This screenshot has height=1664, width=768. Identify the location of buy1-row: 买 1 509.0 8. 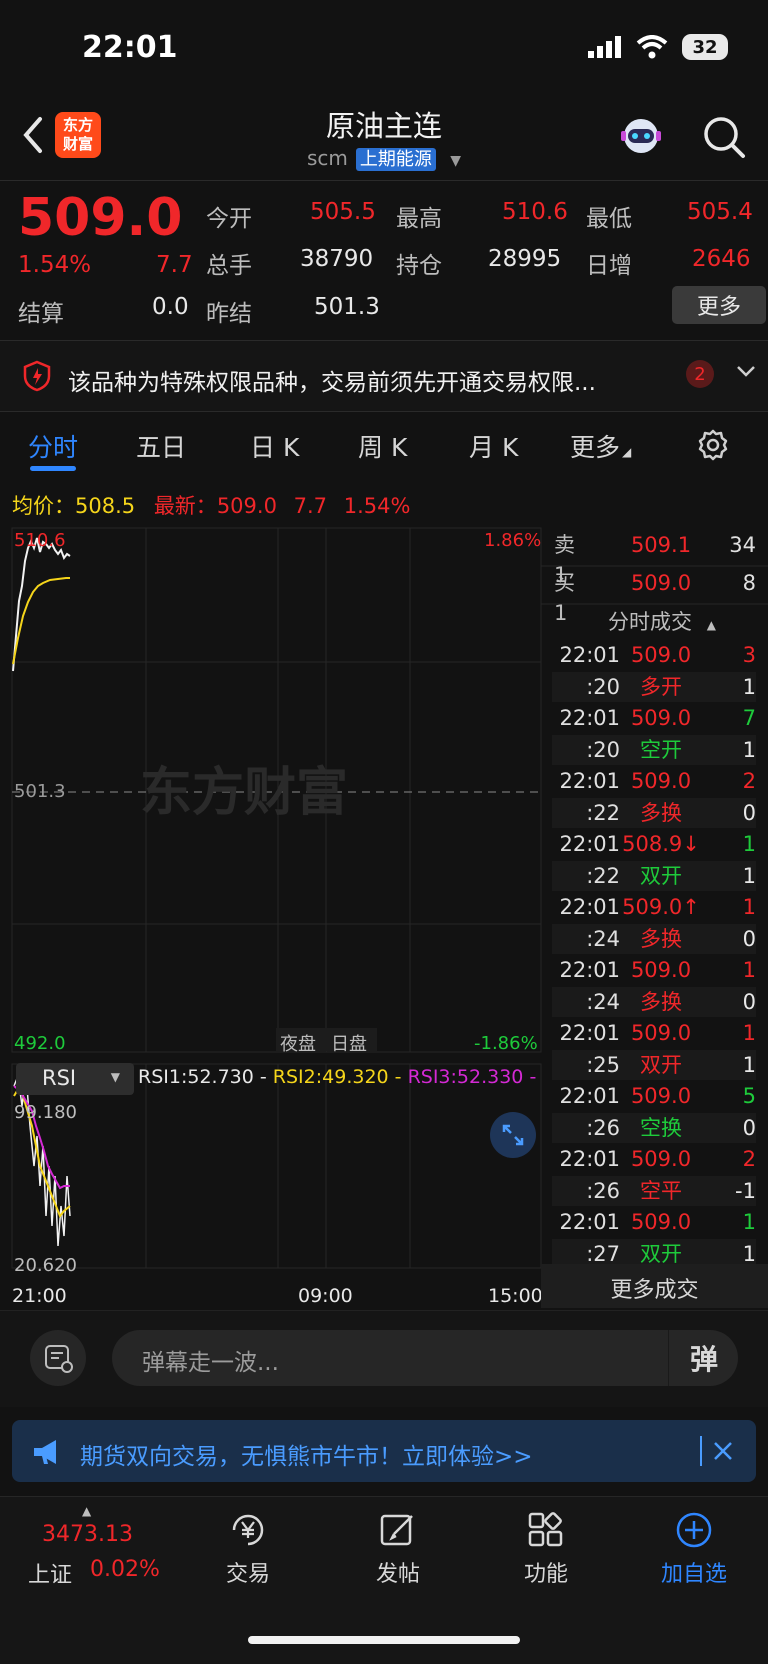
(654, 596).